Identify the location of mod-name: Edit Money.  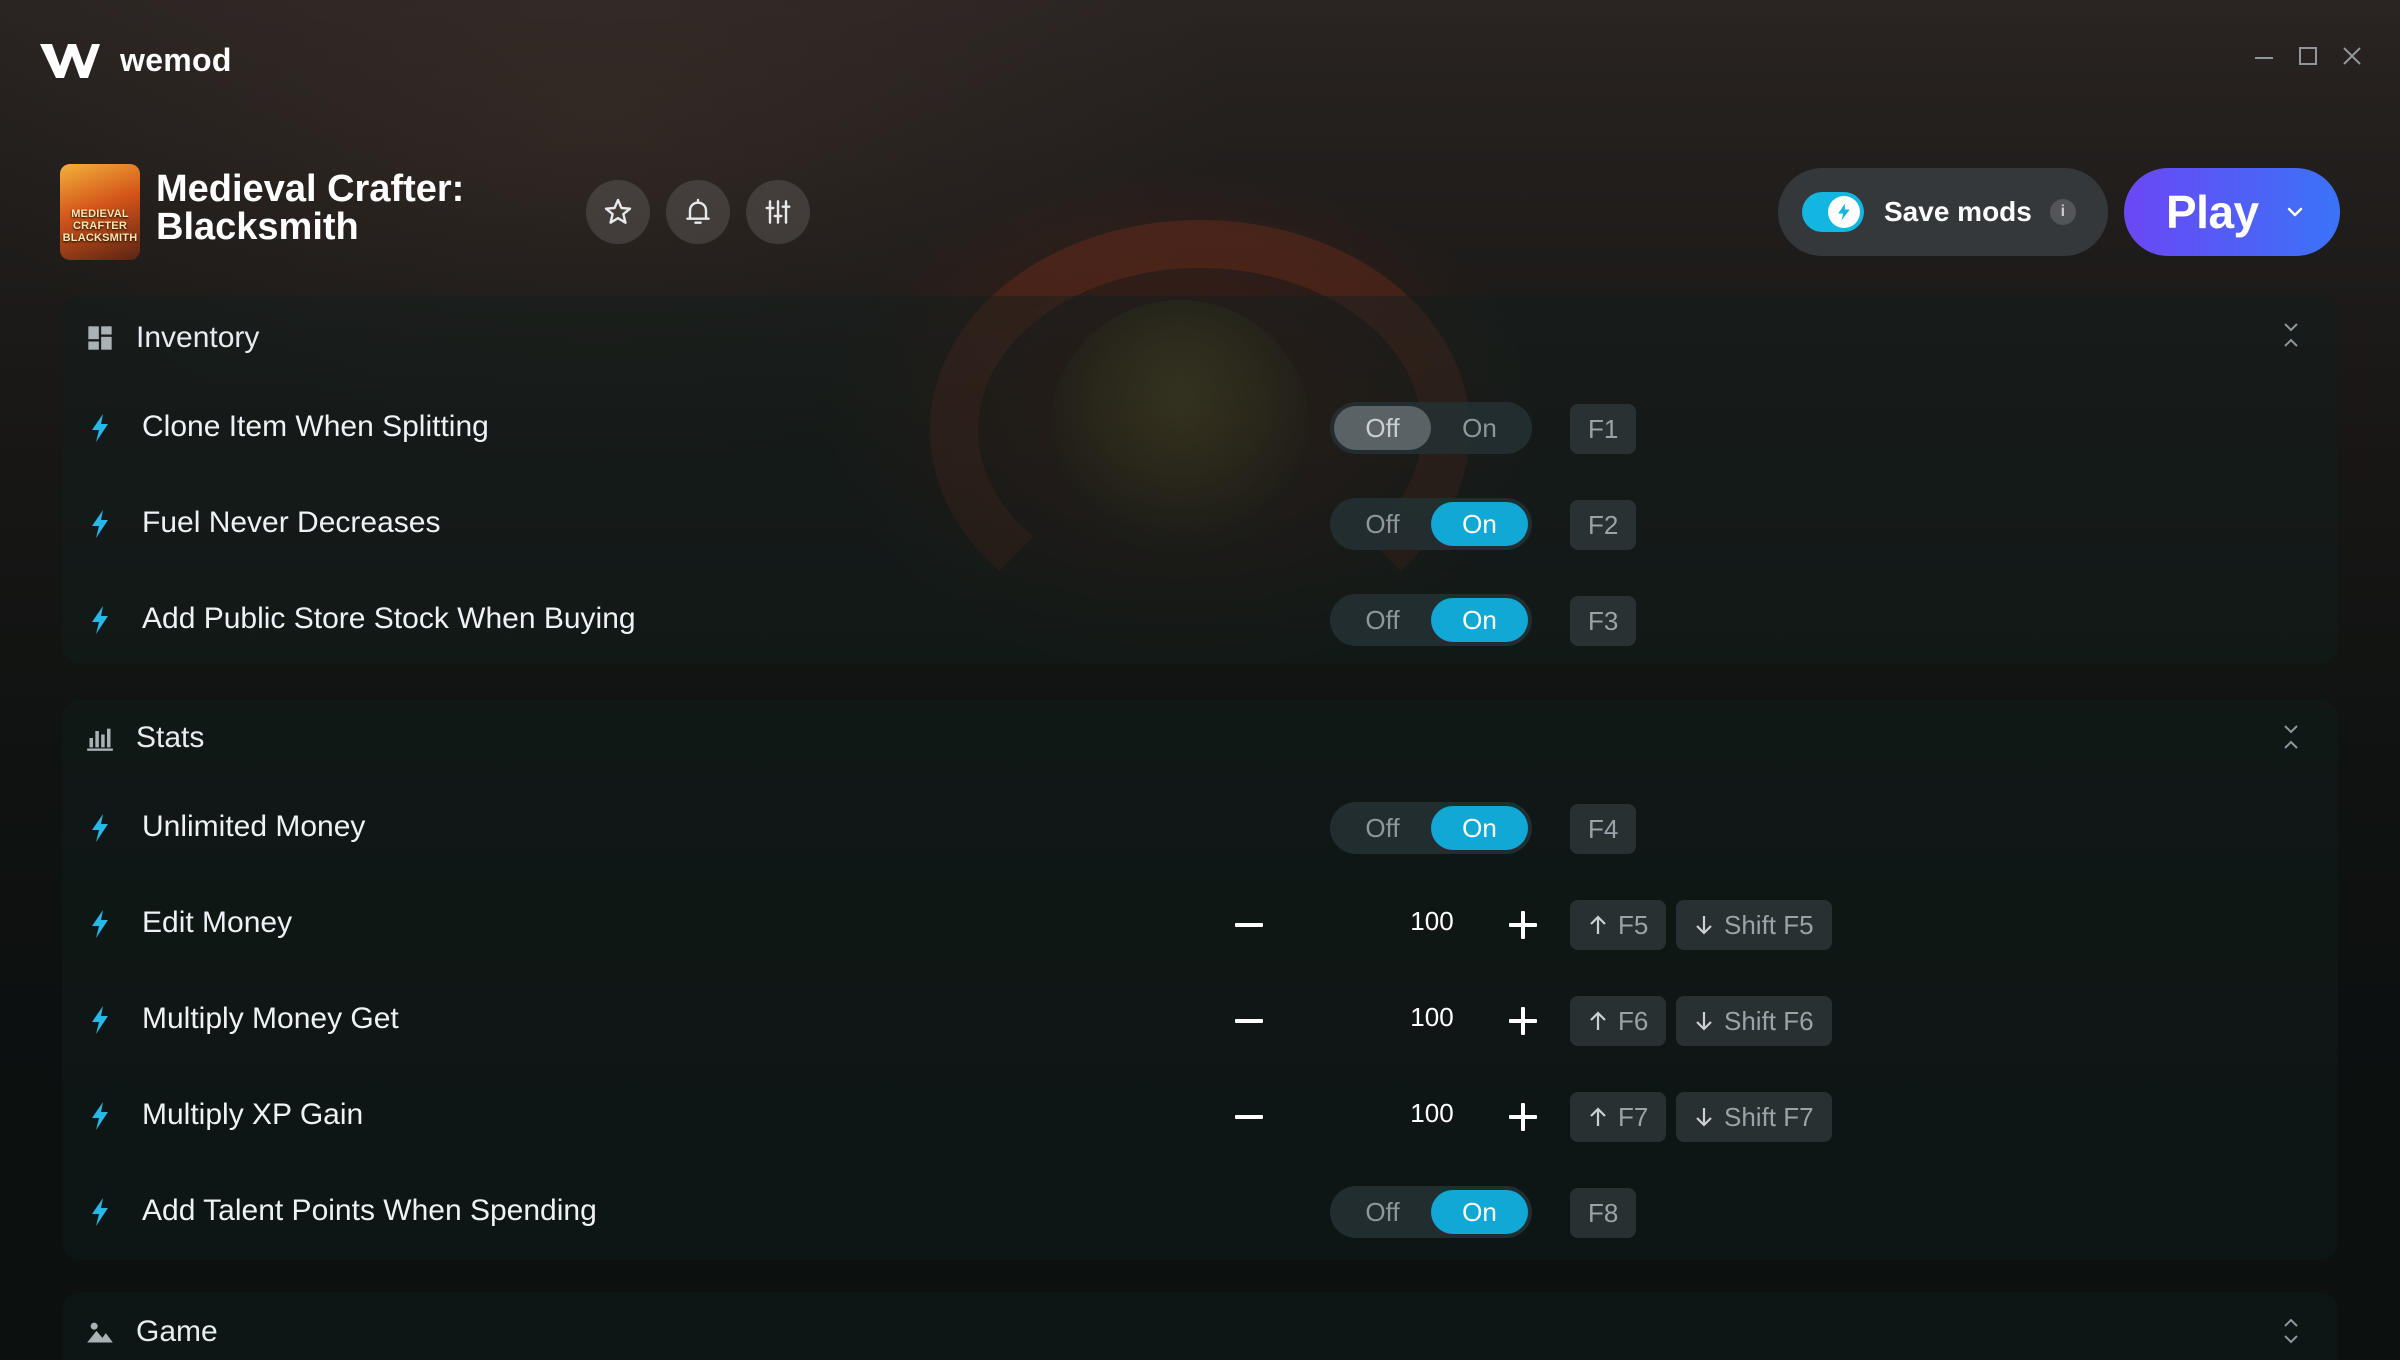
(217, 922).